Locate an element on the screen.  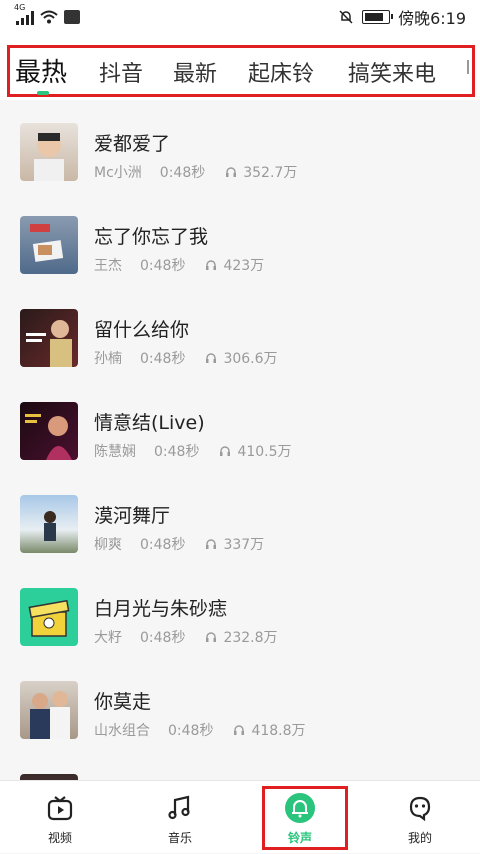
list-item: 留什么给你 孙楠 0:48秒 306.6万 is located at coordinates (240, 332).